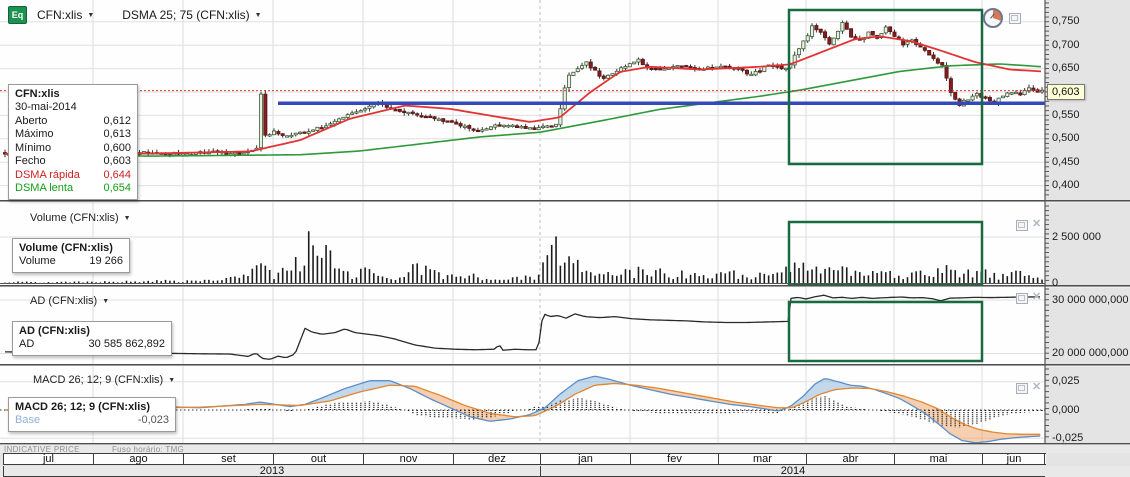 The height and width of the screenshot is (477, 1130). Describe the element at coordinates (792, 471) in the screenshot. I see `year-cell: 2014` at that location.